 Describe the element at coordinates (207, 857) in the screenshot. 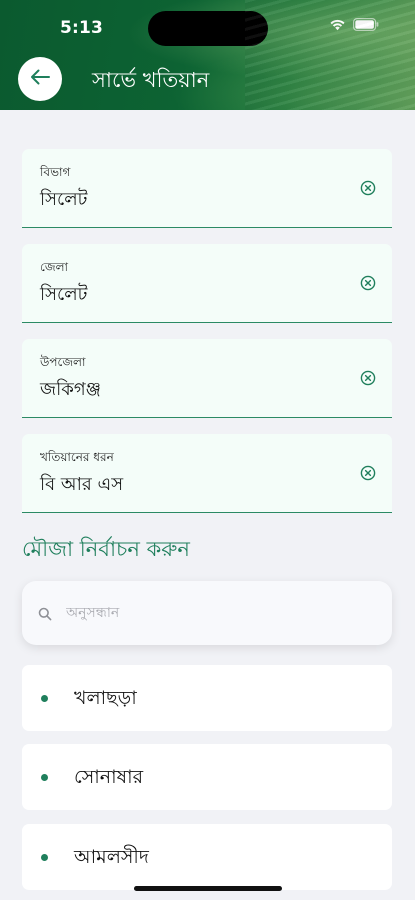

I see `mouza-list-item: আমলসীদ` at that location.